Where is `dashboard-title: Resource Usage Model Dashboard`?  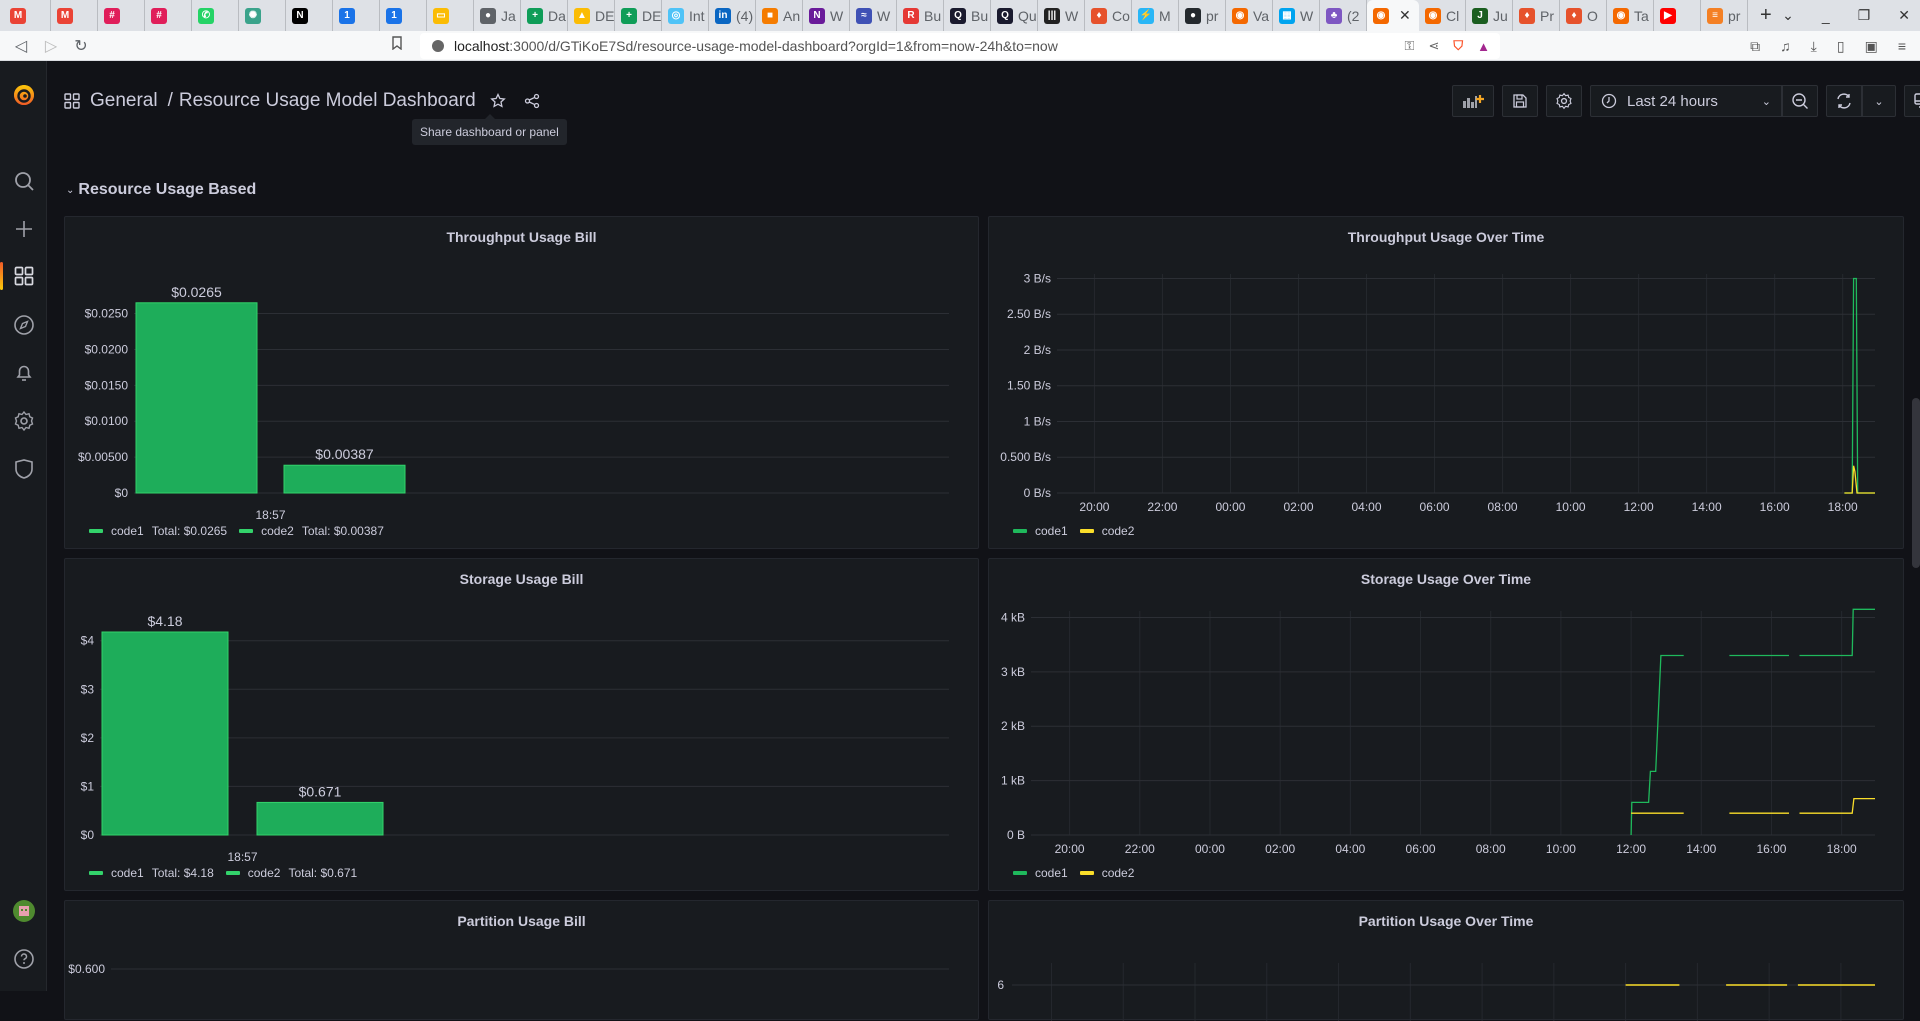 dashboard-title: Resource Usage Model Dashboard is located at coordinates (327, 101).